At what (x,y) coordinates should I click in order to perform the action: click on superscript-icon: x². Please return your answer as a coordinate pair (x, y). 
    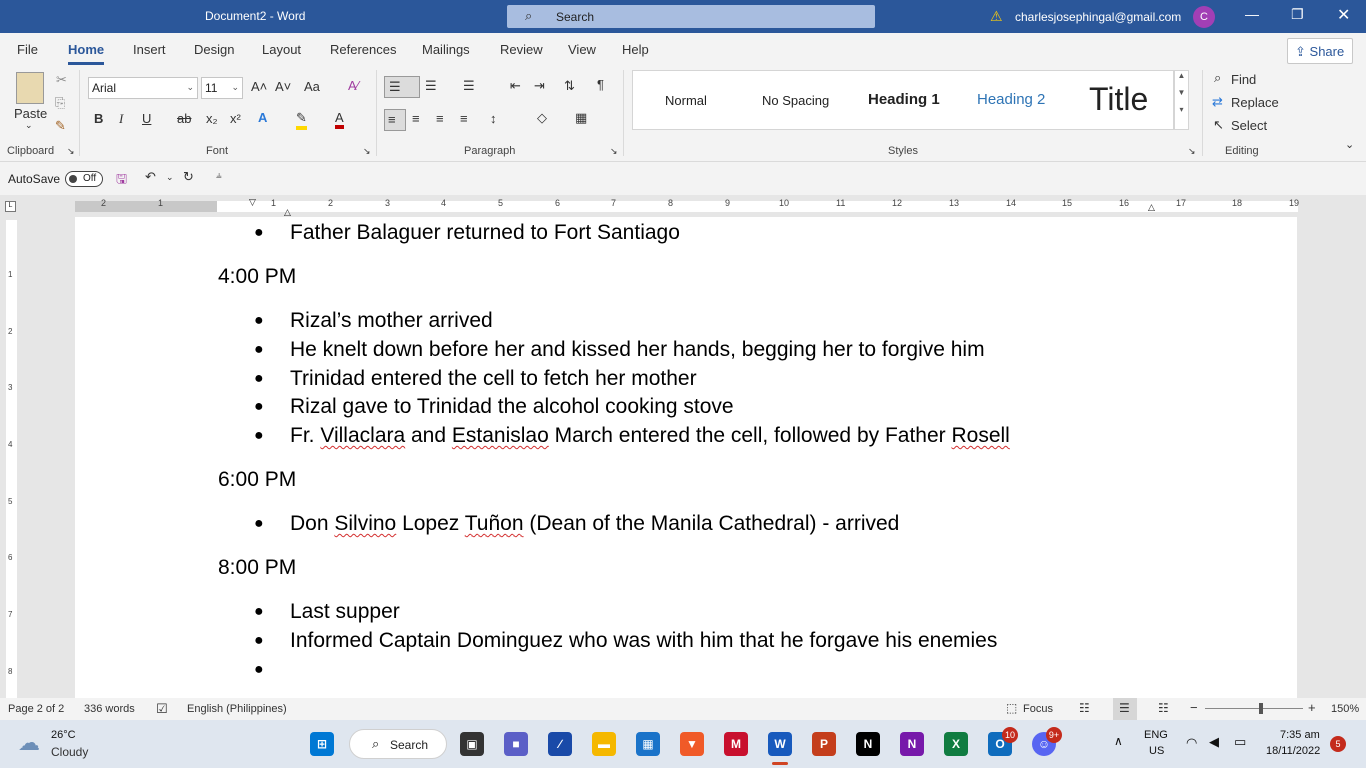
    Looking at the image, I should click on (235, 118).